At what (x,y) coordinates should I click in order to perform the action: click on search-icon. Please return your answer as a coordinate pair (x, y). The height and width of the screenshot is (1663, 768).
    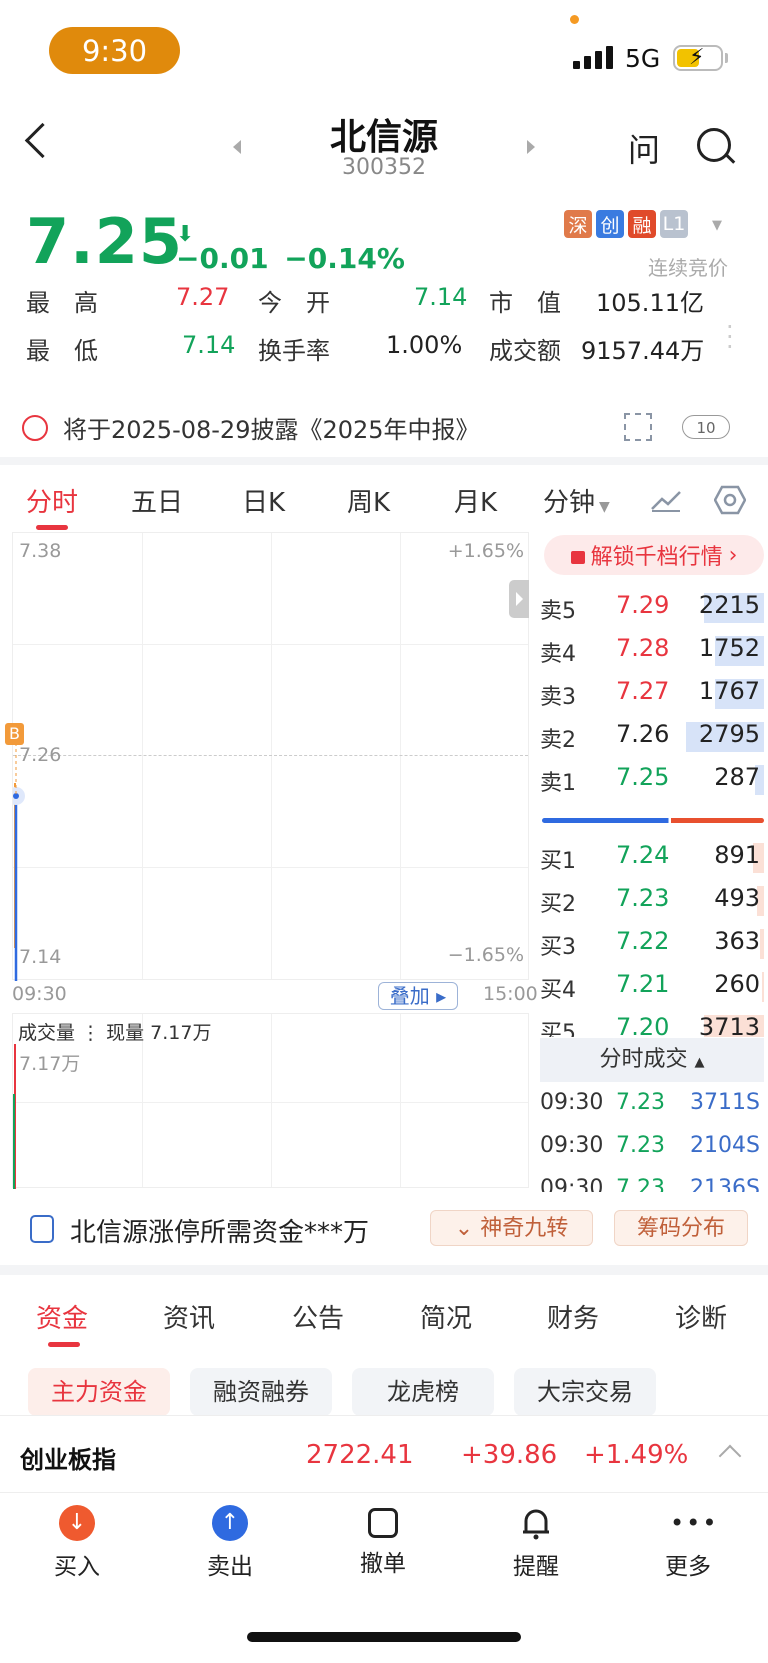
    Looking at the image, I should click on (714, 145).